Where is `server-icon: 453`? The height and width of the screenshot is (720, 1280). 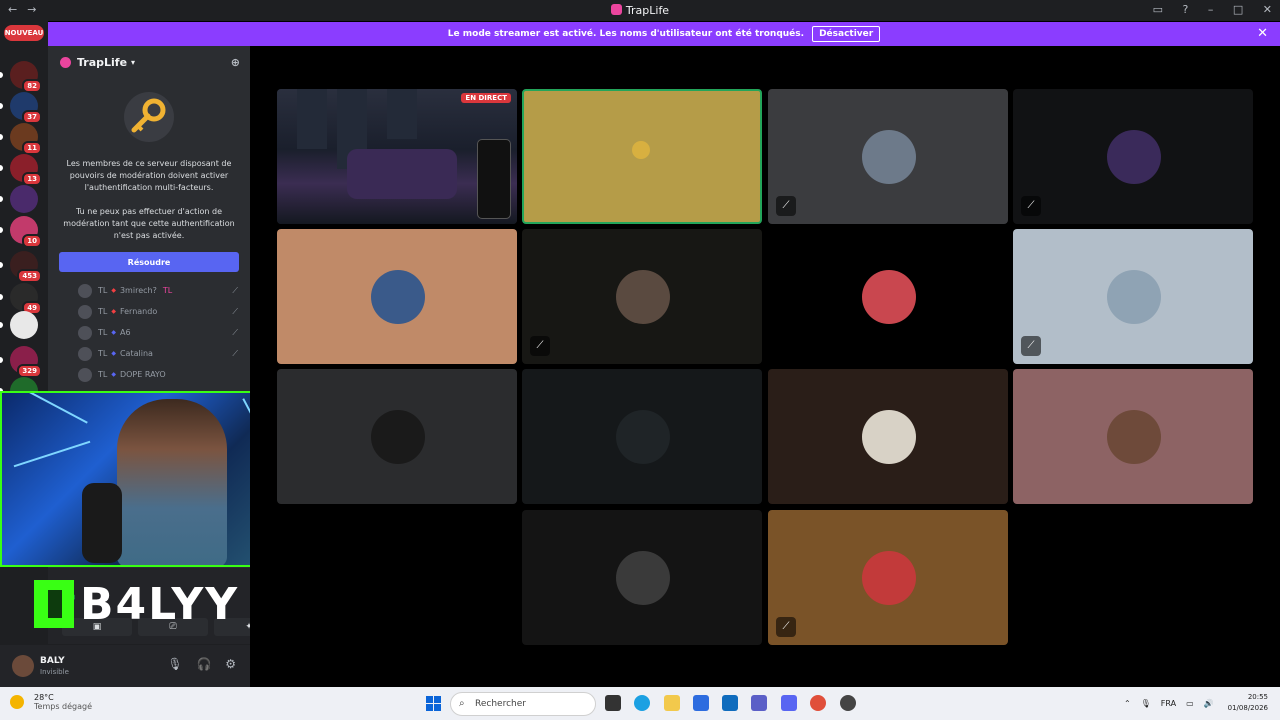
server-icon: 453 is located at coordinates (26, 267).